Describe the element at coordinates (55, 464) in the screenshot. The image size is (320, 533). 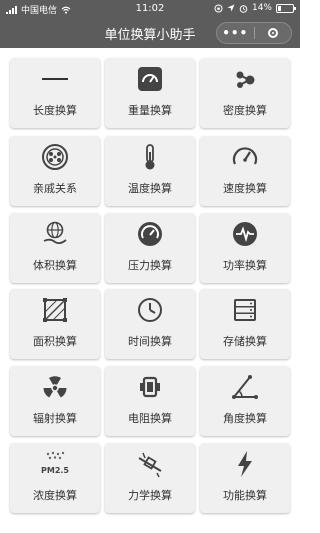
I see `pm25-icon: PM2.5` at that location.